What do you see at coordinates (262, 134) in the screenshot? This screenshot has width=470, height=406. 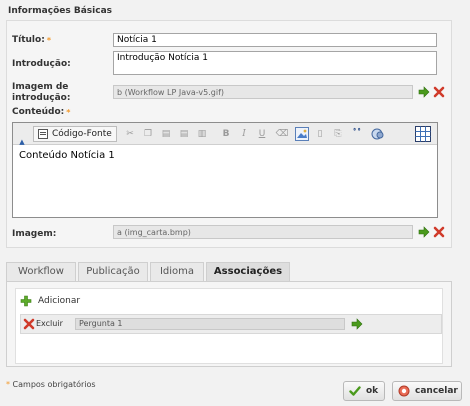 I see `underline-icon: U` at bounding box center [262, 134].